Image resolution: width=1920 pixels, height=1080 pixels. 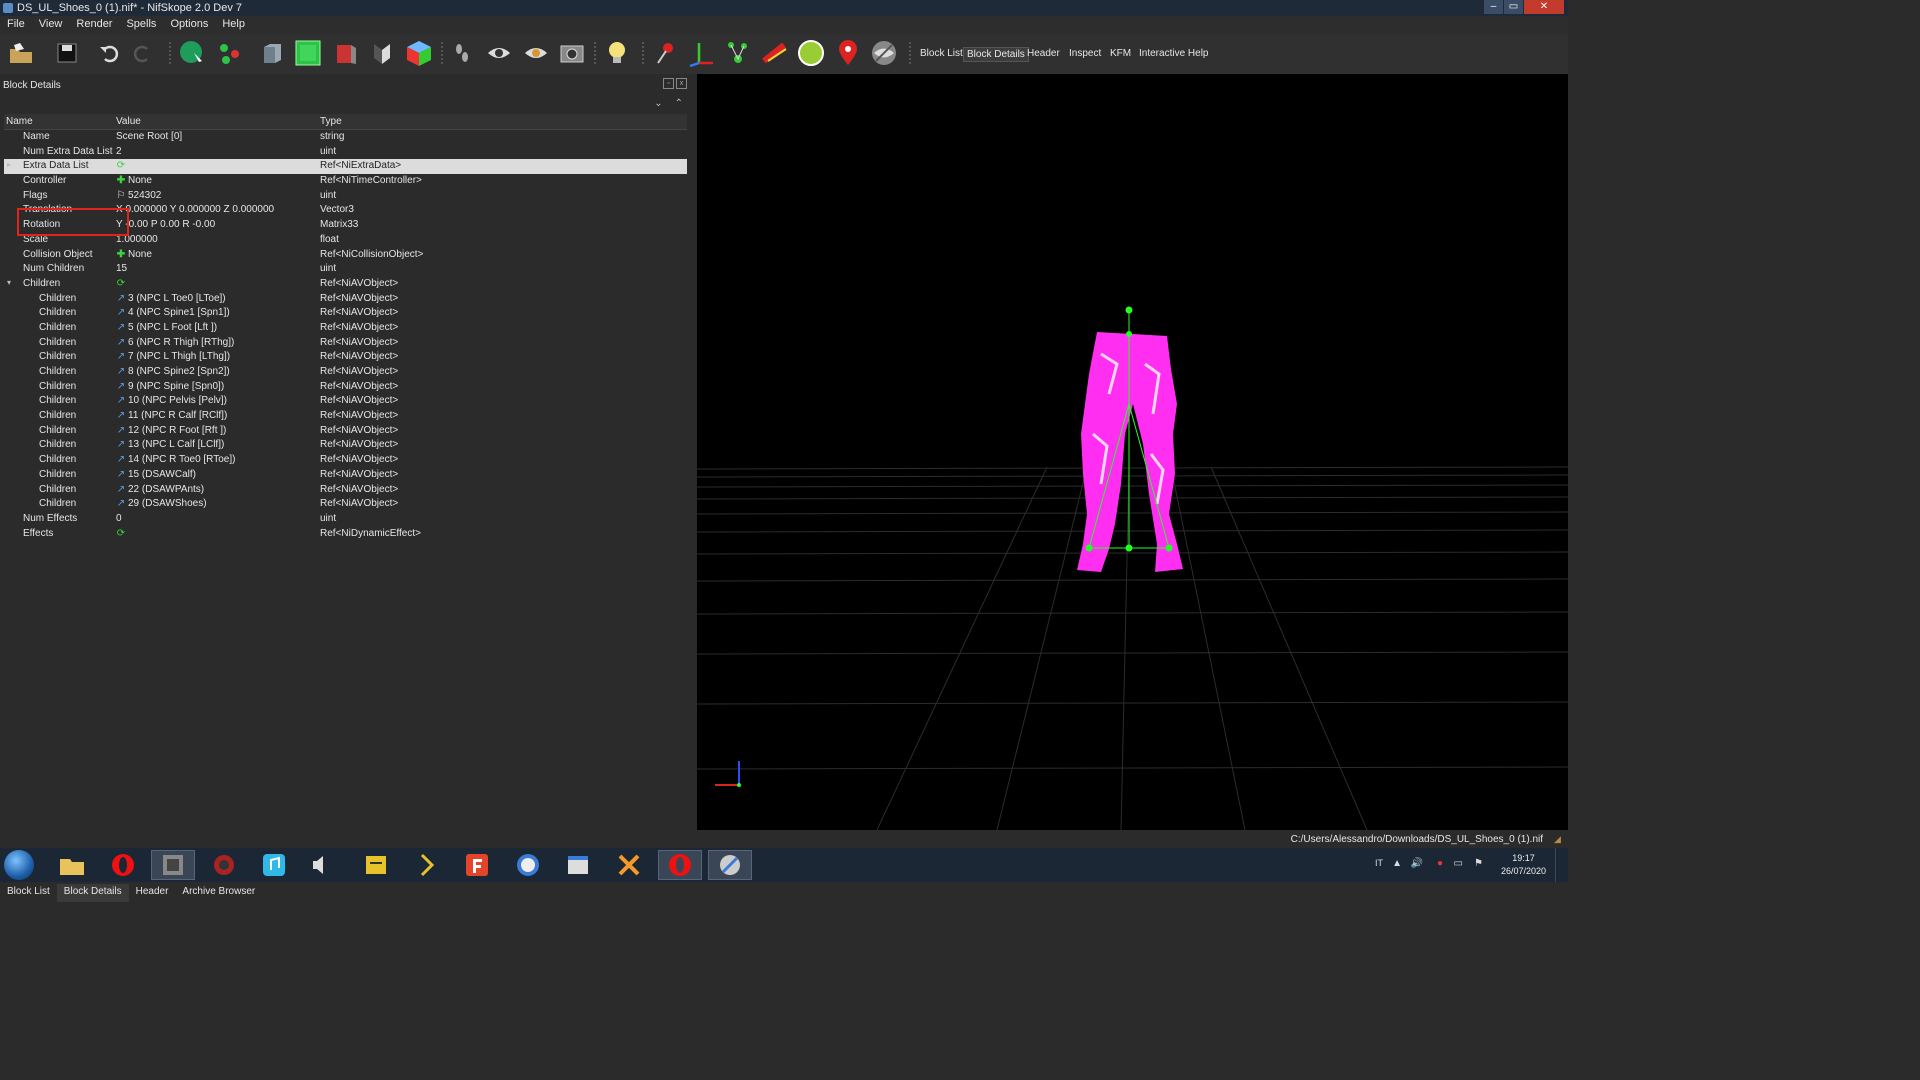 I want to click on language-indicator: IT, so click(x=1379, y=863).